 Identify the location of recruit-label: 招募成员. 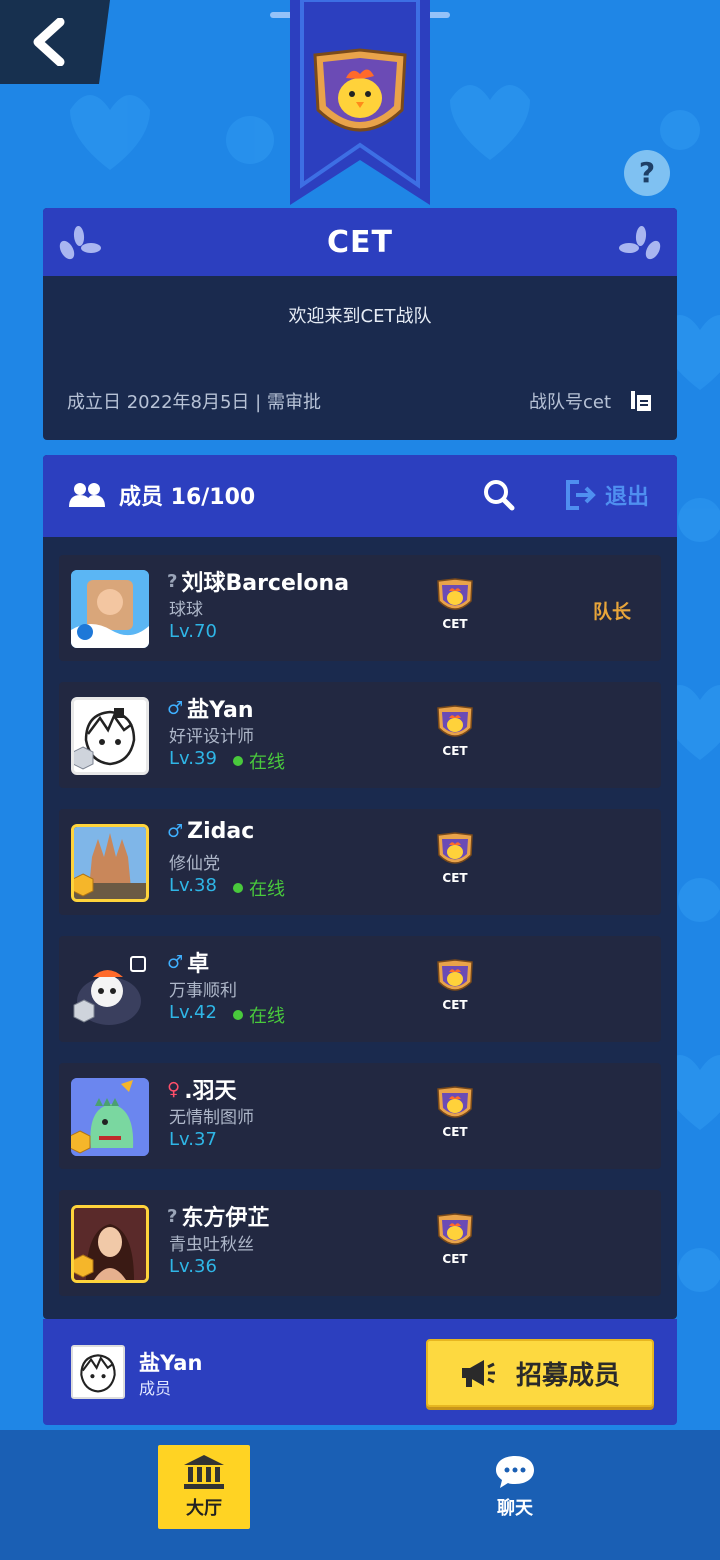
(567, 1375).